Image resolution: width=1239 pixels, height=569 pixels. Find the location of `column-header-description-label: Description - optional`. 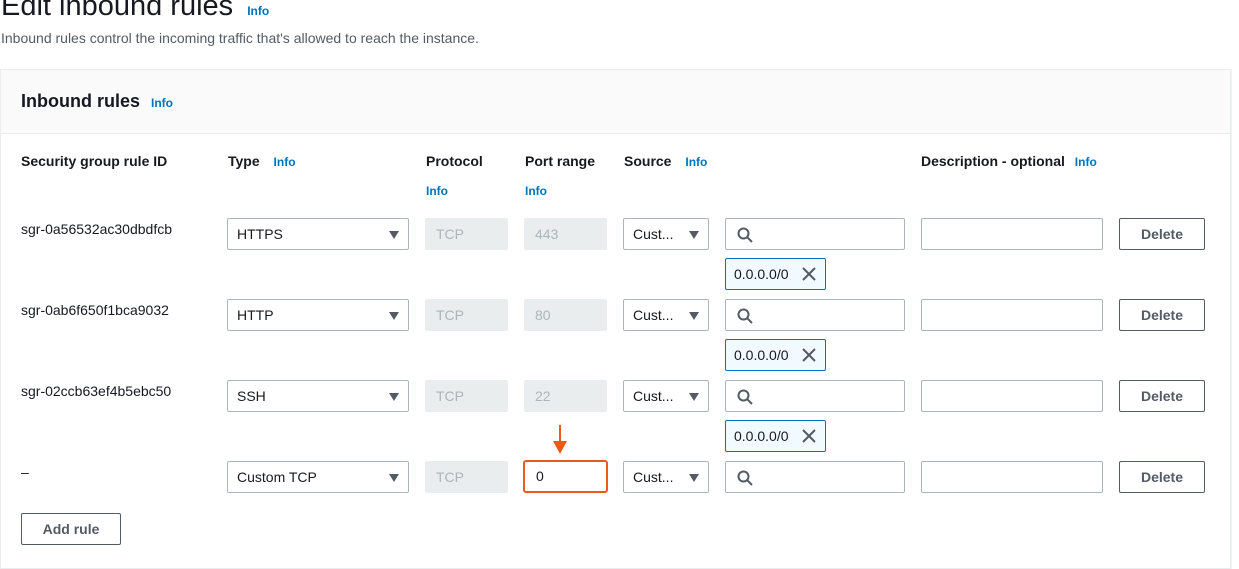

column-header-description-label: Description - optional is located at coordinates (993, 161).